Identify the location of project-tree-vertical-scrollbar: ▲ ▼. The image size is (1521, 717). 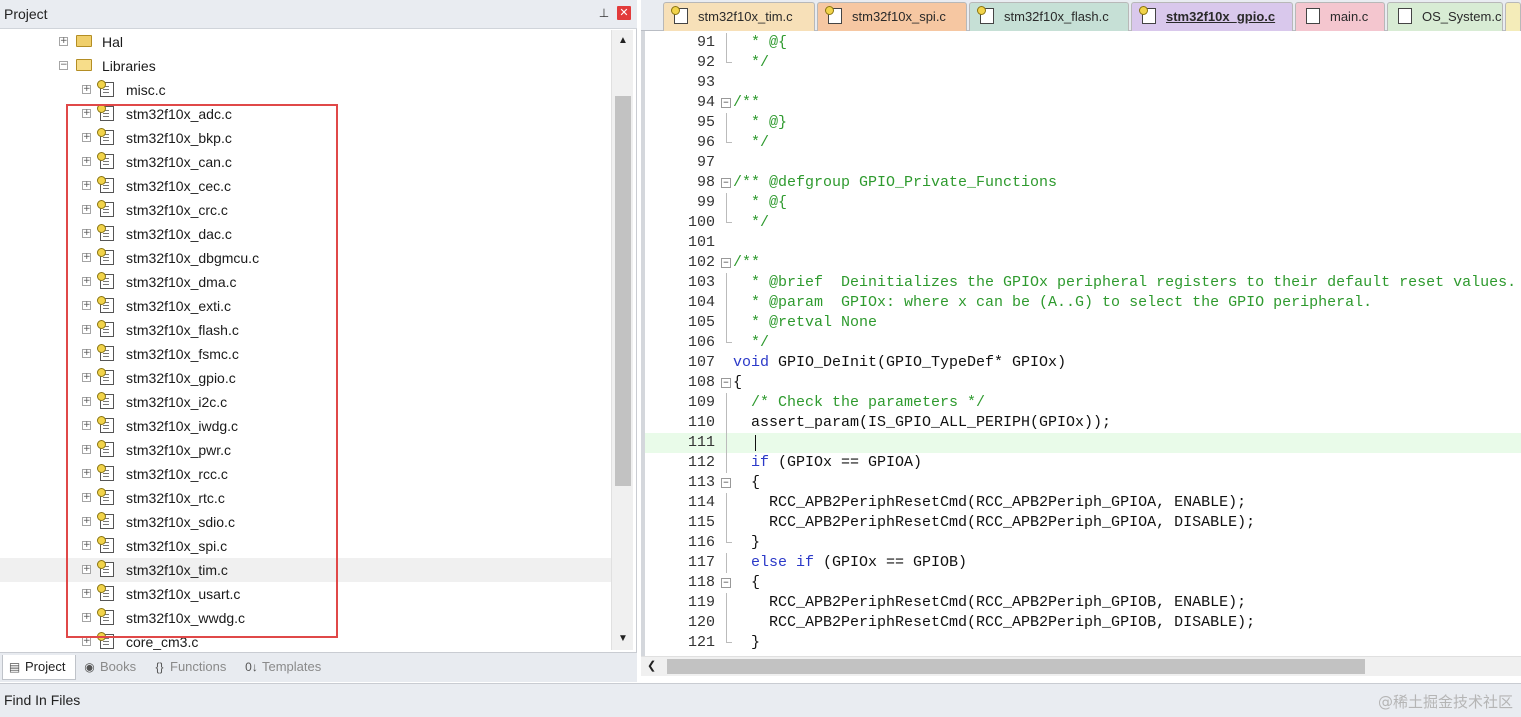
(622, 340).